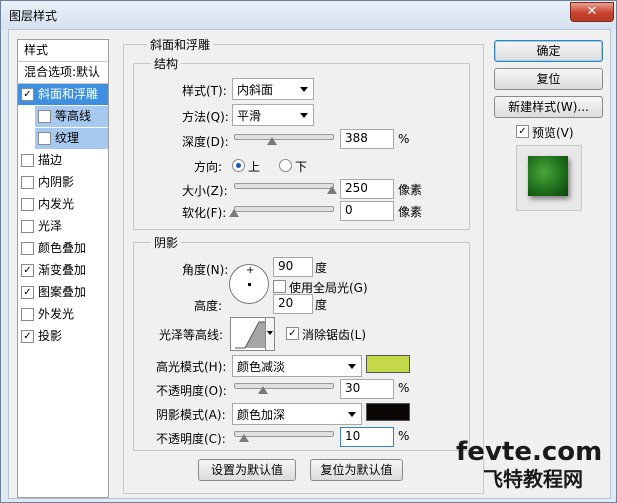 Image resolution: width=617 pixels, height=503 pixels. What do you see at coordinates (50, 226) in the screenshot?
I see `list-item-label: 光泽` at bounding box center [50, 226].